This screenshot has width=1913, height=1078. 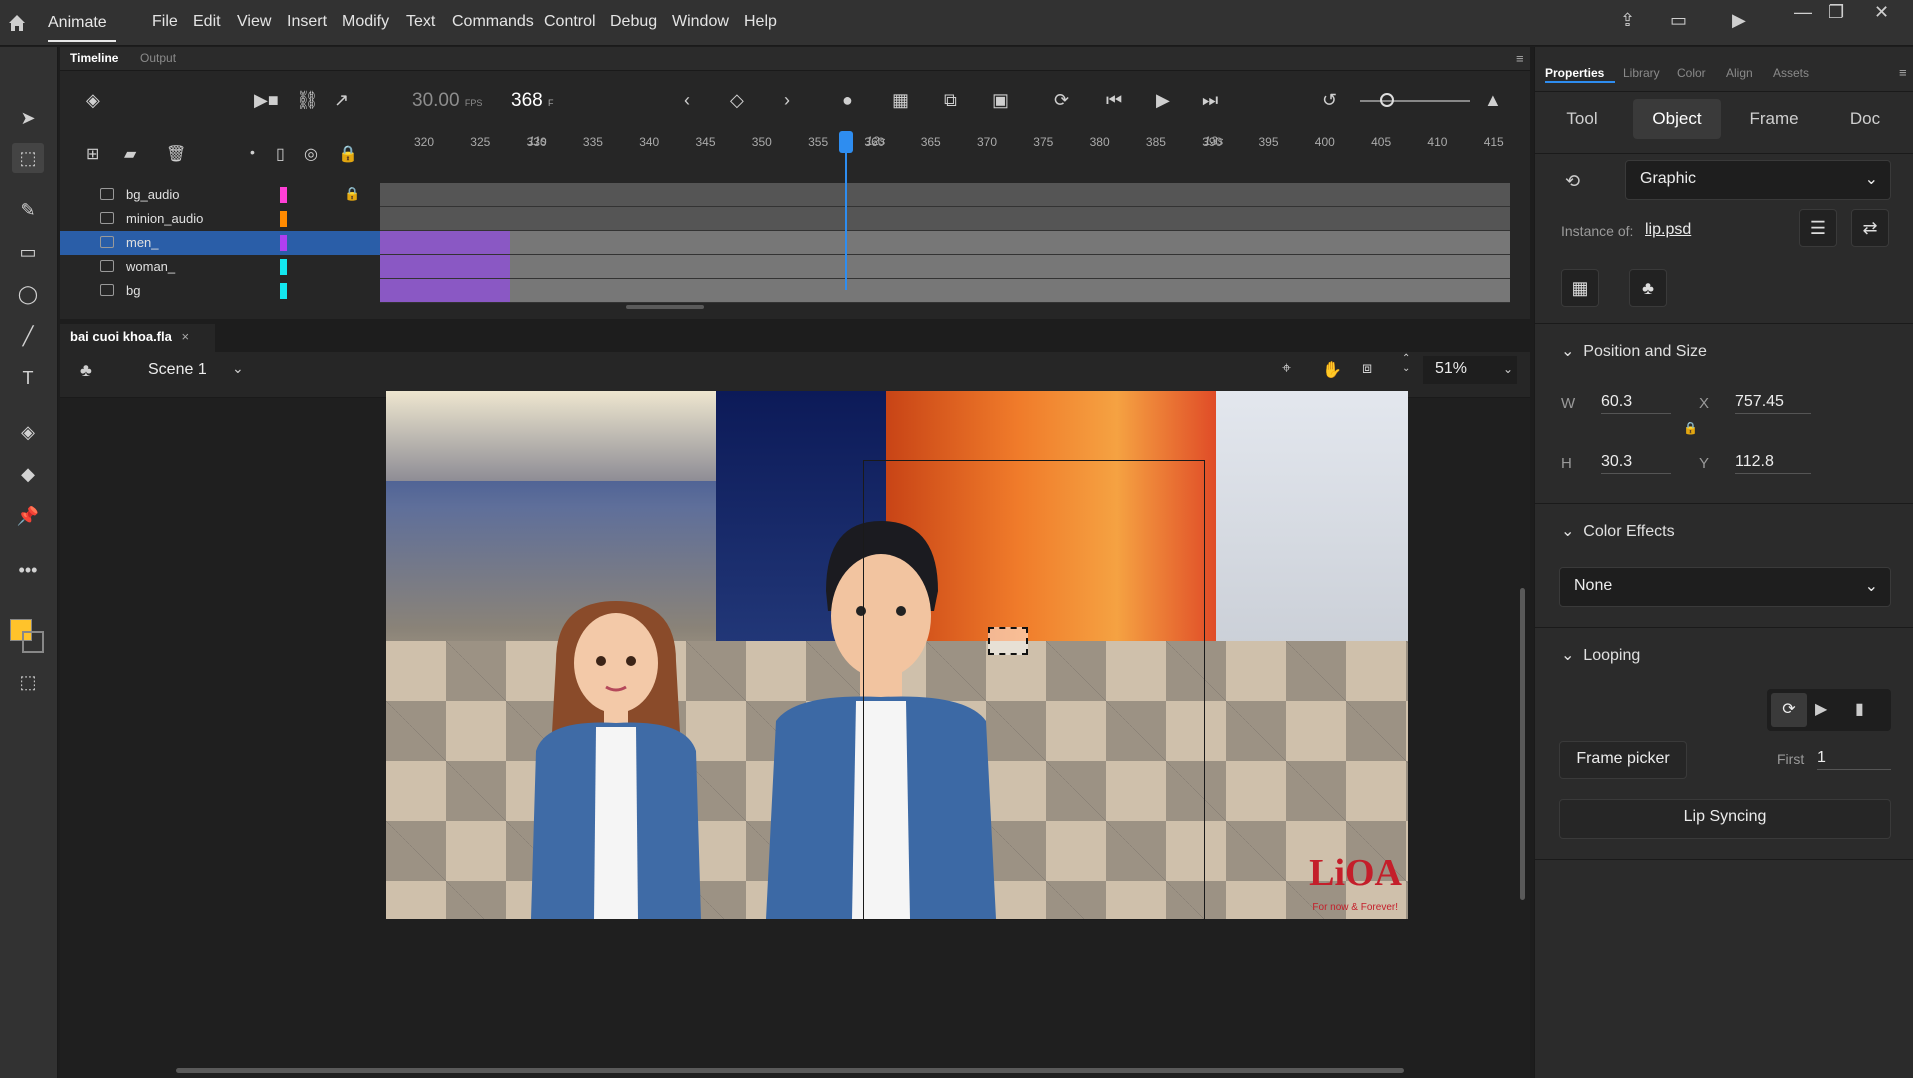 What do you see at coordinates (1859, 709) in the screenshot?
I see `single-frame-icon: ▮` at bounding box center [1859, 709].